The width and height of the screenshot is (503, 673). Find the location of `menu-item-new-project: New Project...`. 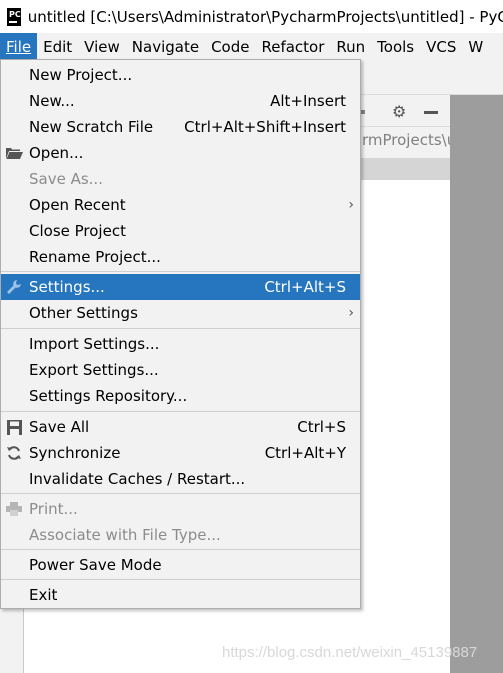

menu-item-new-project: New Project... is located at coordinates (180, 75).